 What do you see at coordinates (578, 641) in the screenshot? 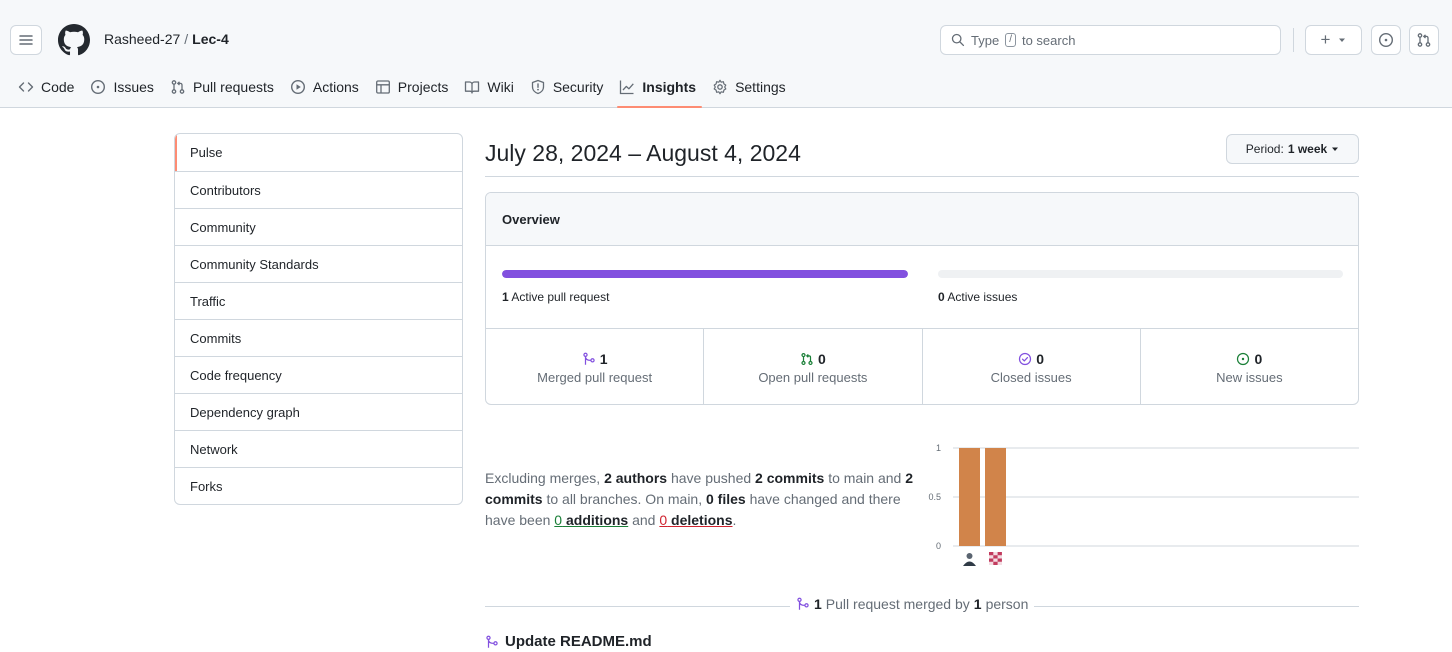
I see `merged-pr-title: Update README.md` at bounding box center [578, 641].